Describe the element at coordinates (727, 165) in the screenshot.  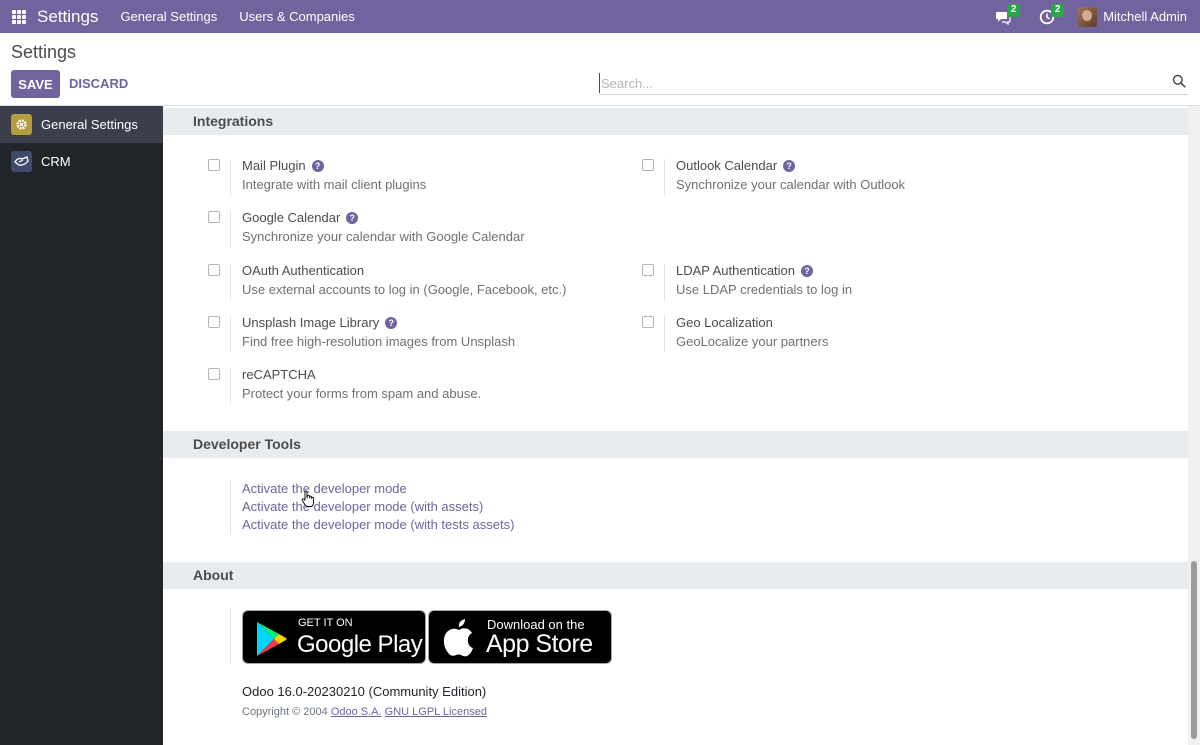
I see `setting-title: Outlook Calendar` at that location.